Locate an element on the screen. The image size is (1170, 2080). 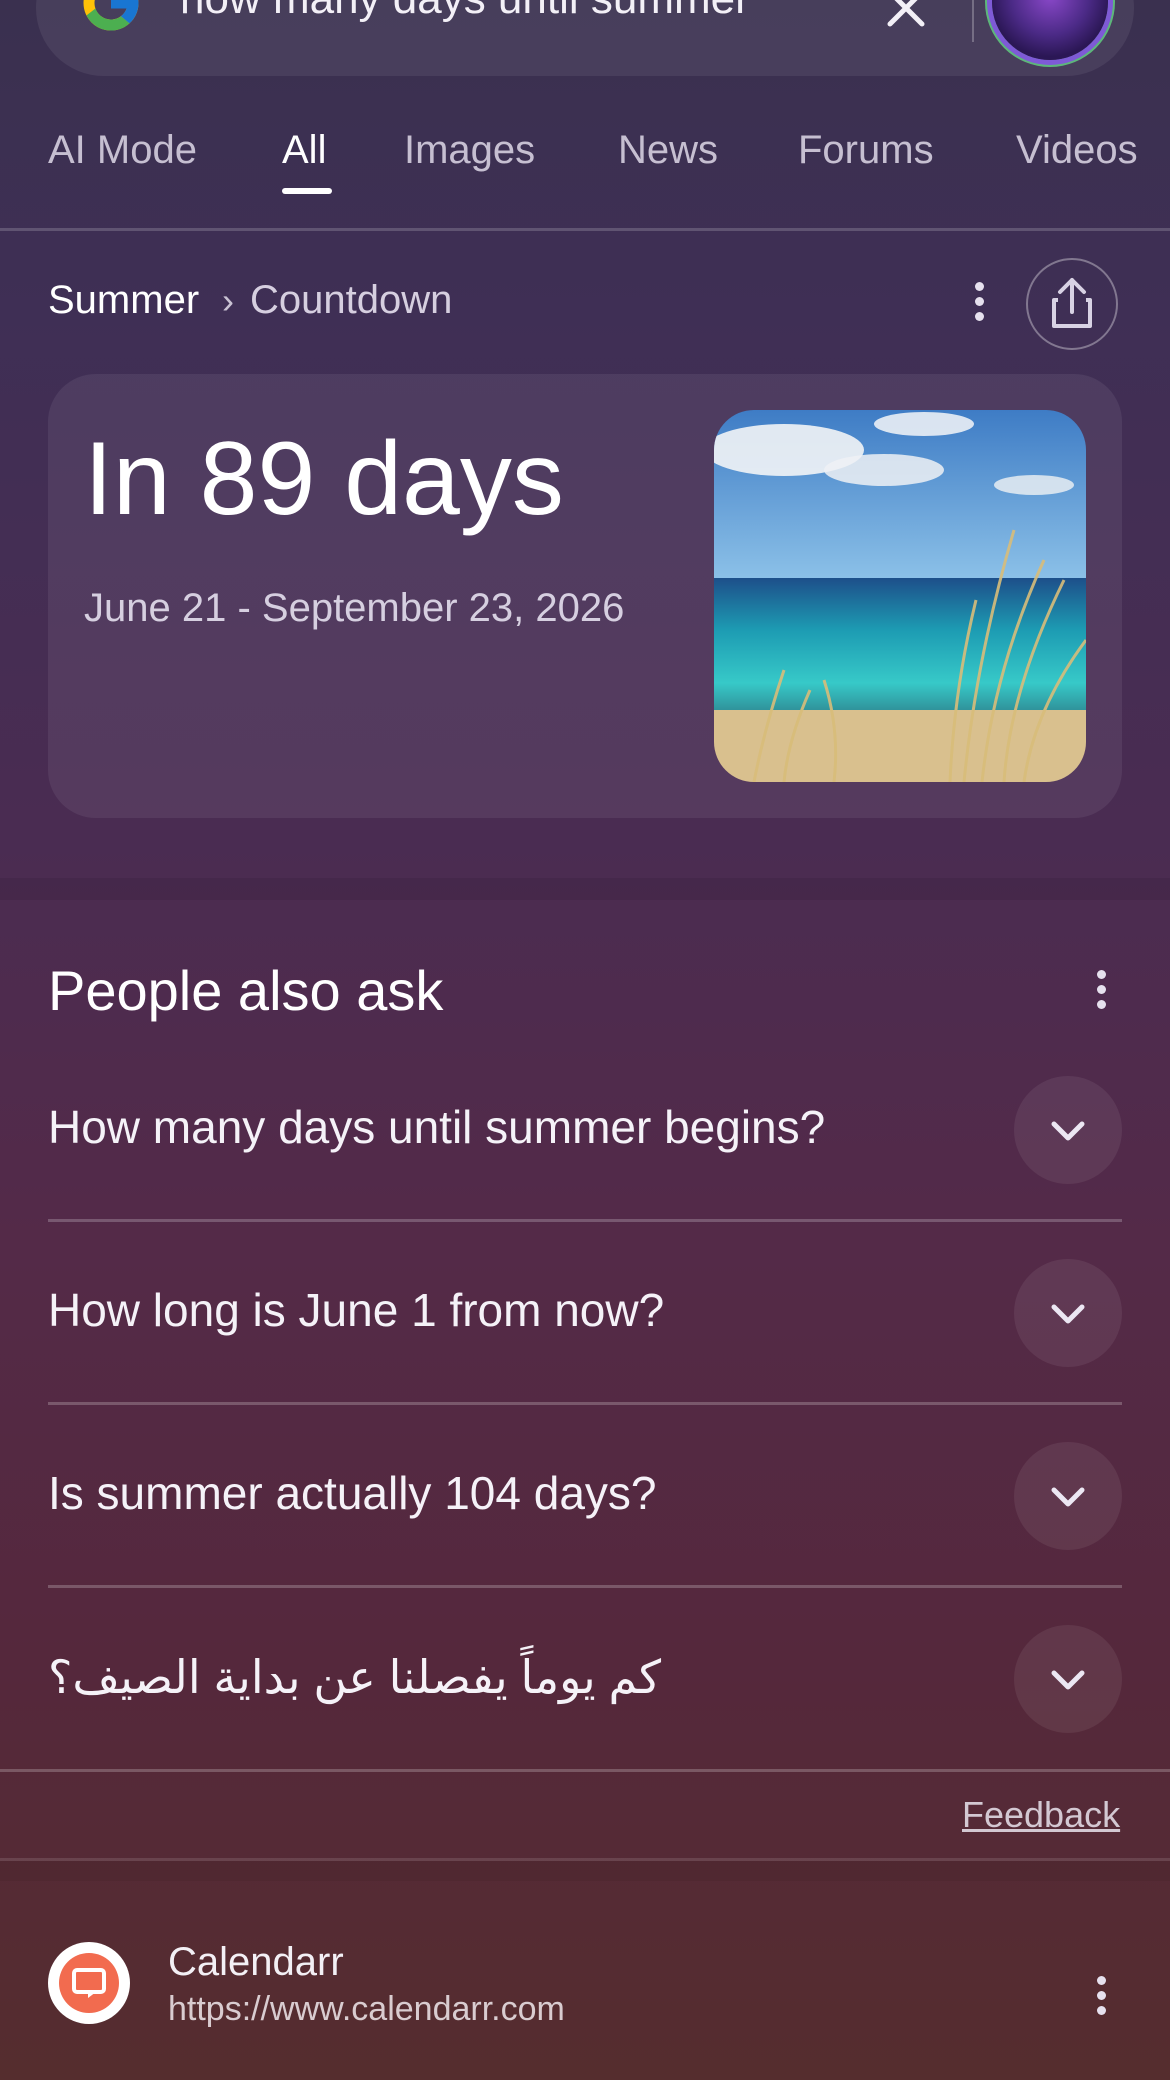
result-url: https://www.calendarr.com is located at coordinates (366, 2009).